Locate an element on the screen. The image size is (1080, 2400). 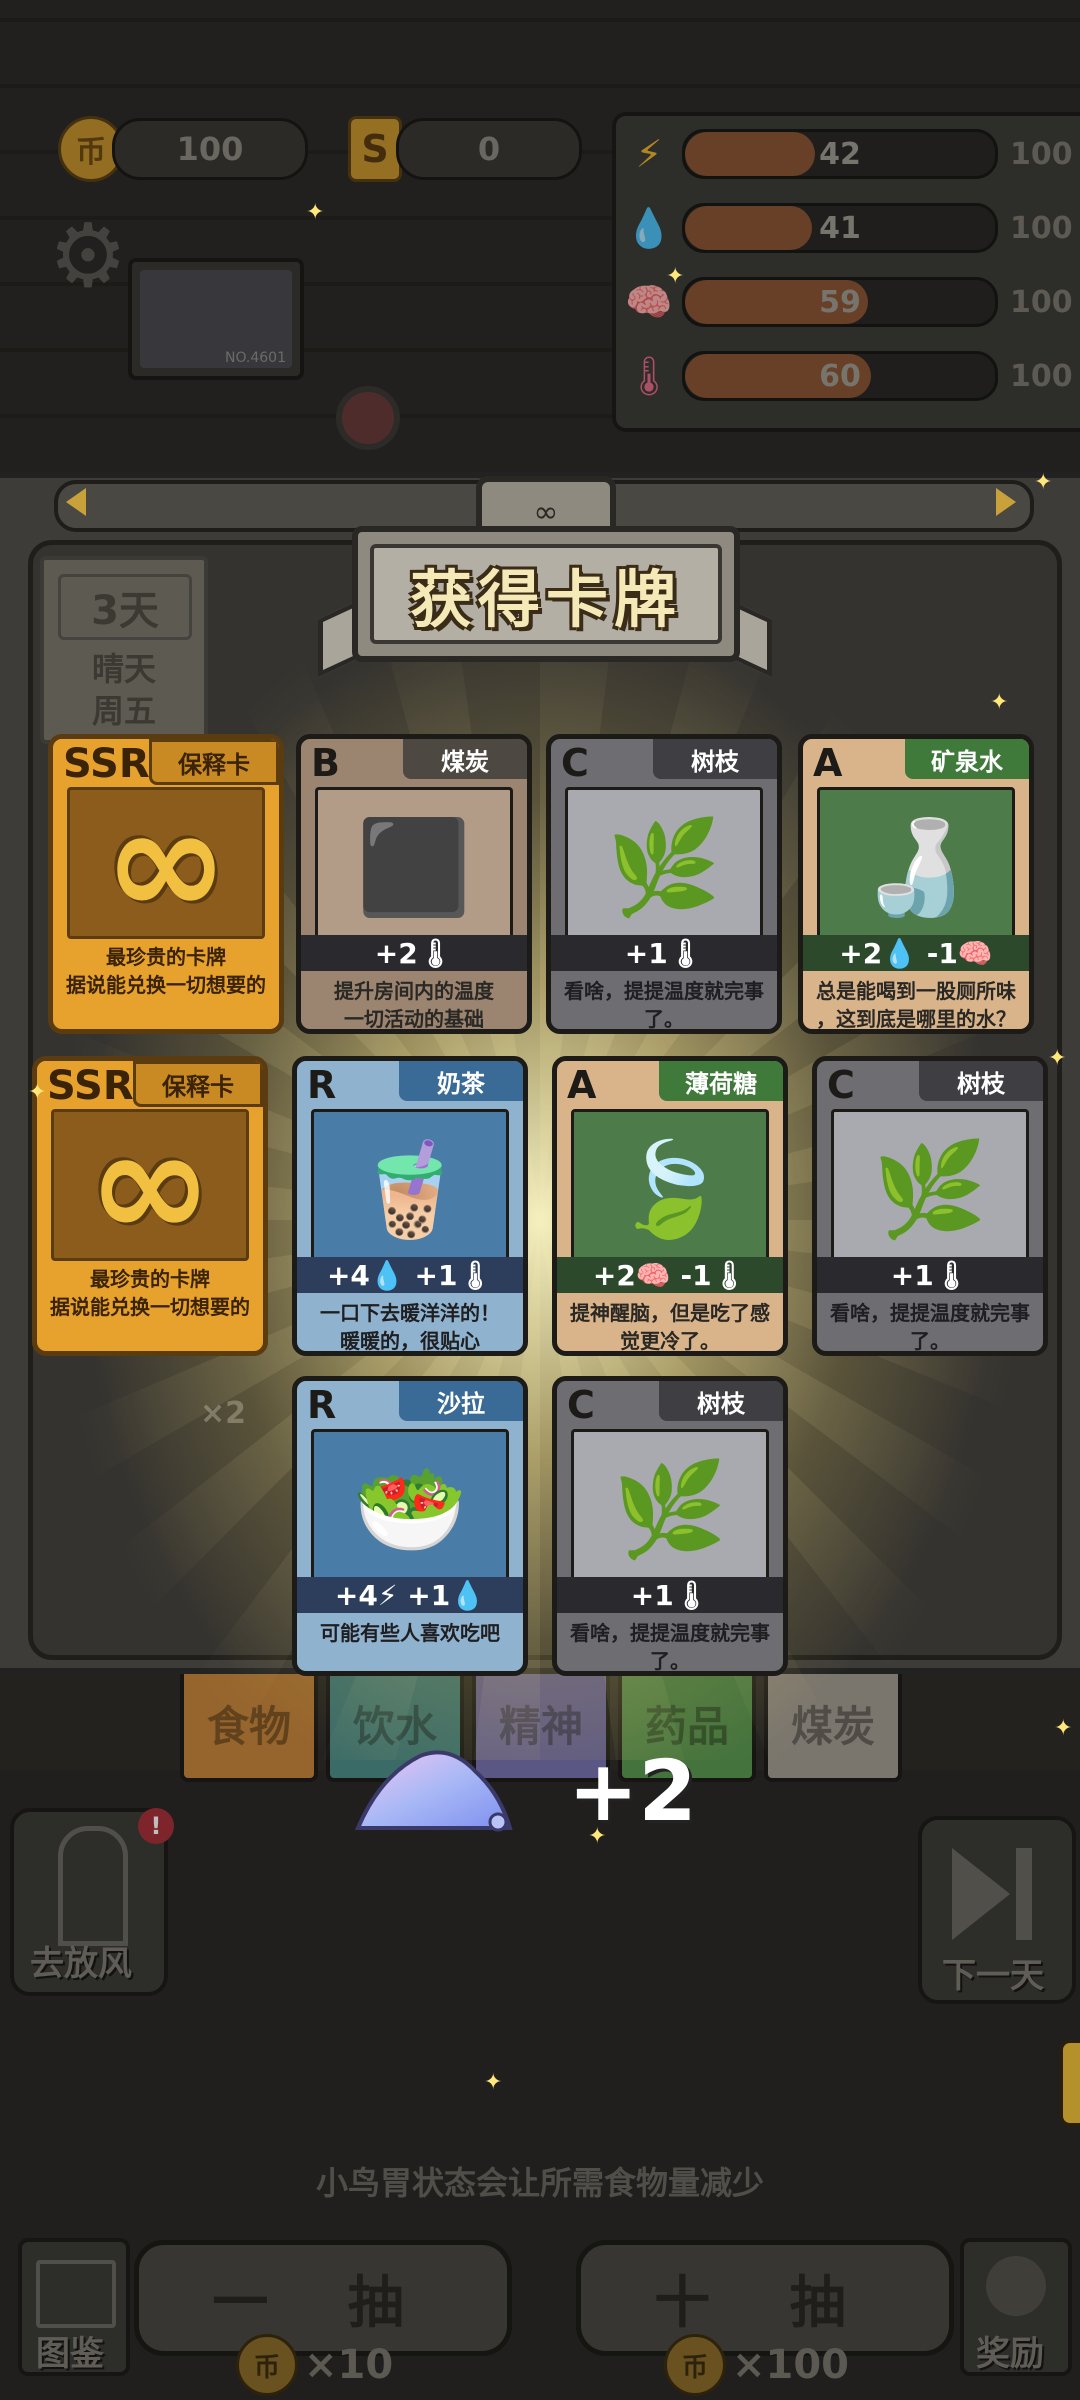
dialog-title: 获得卡牌 is located at coordinates (545, 599).